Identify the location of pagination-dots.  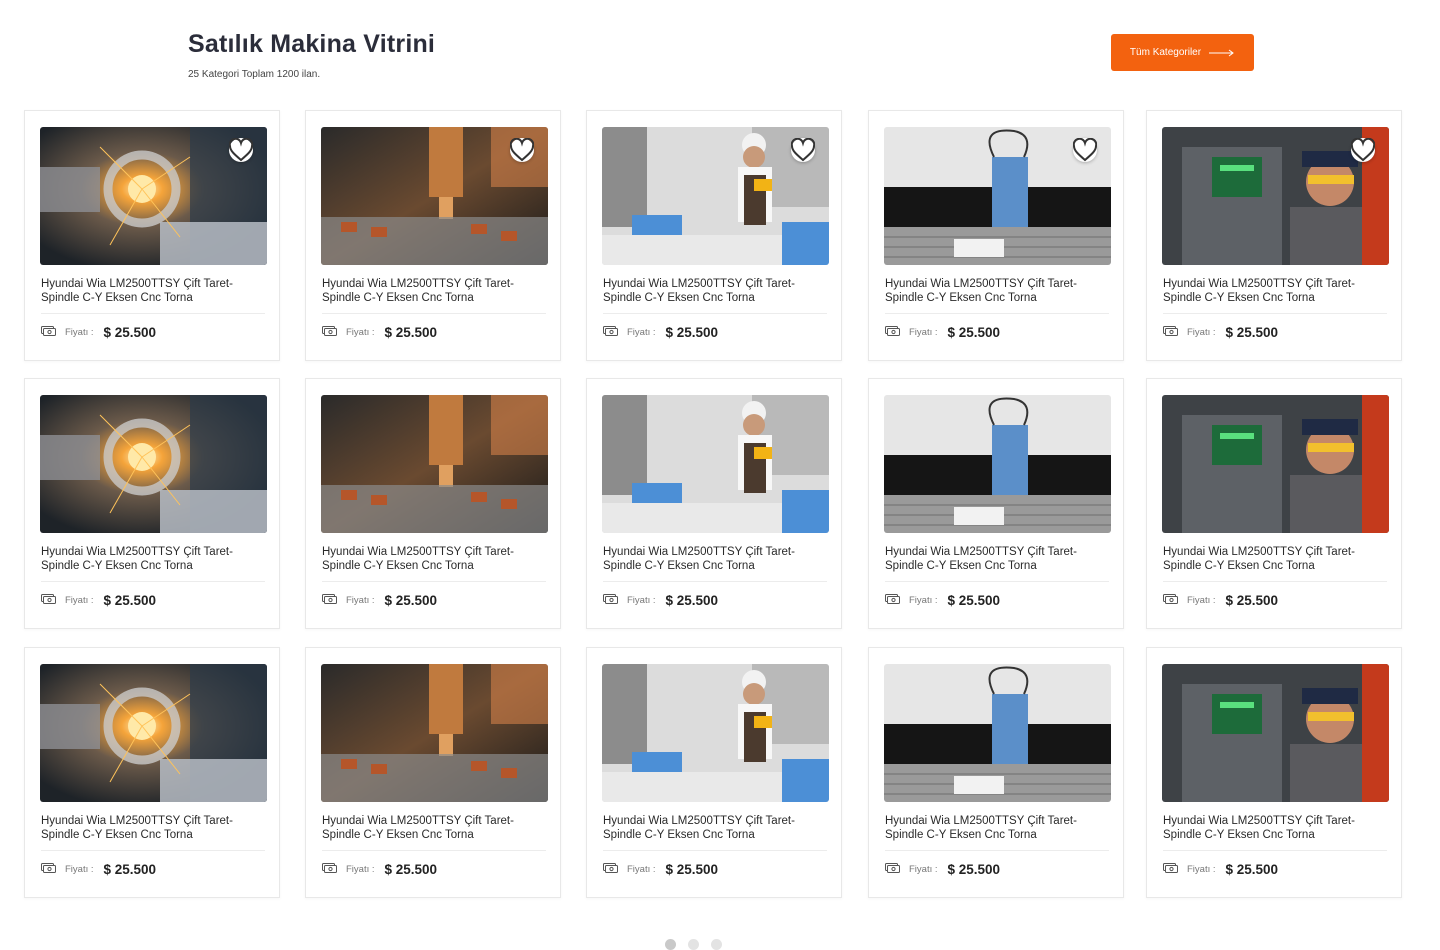
(693, 944).